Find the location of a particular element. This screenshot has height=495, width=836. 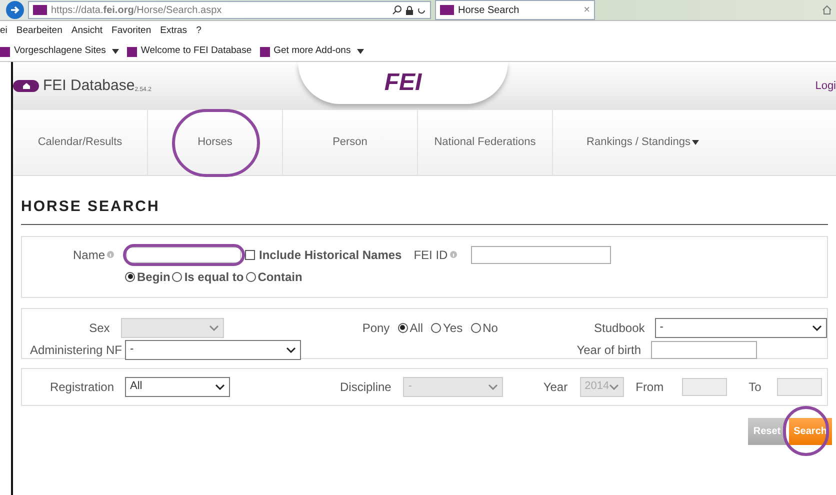

url-text: https://data.fei.org/Horse/Search.aspx is located at coordinates (136, 11).